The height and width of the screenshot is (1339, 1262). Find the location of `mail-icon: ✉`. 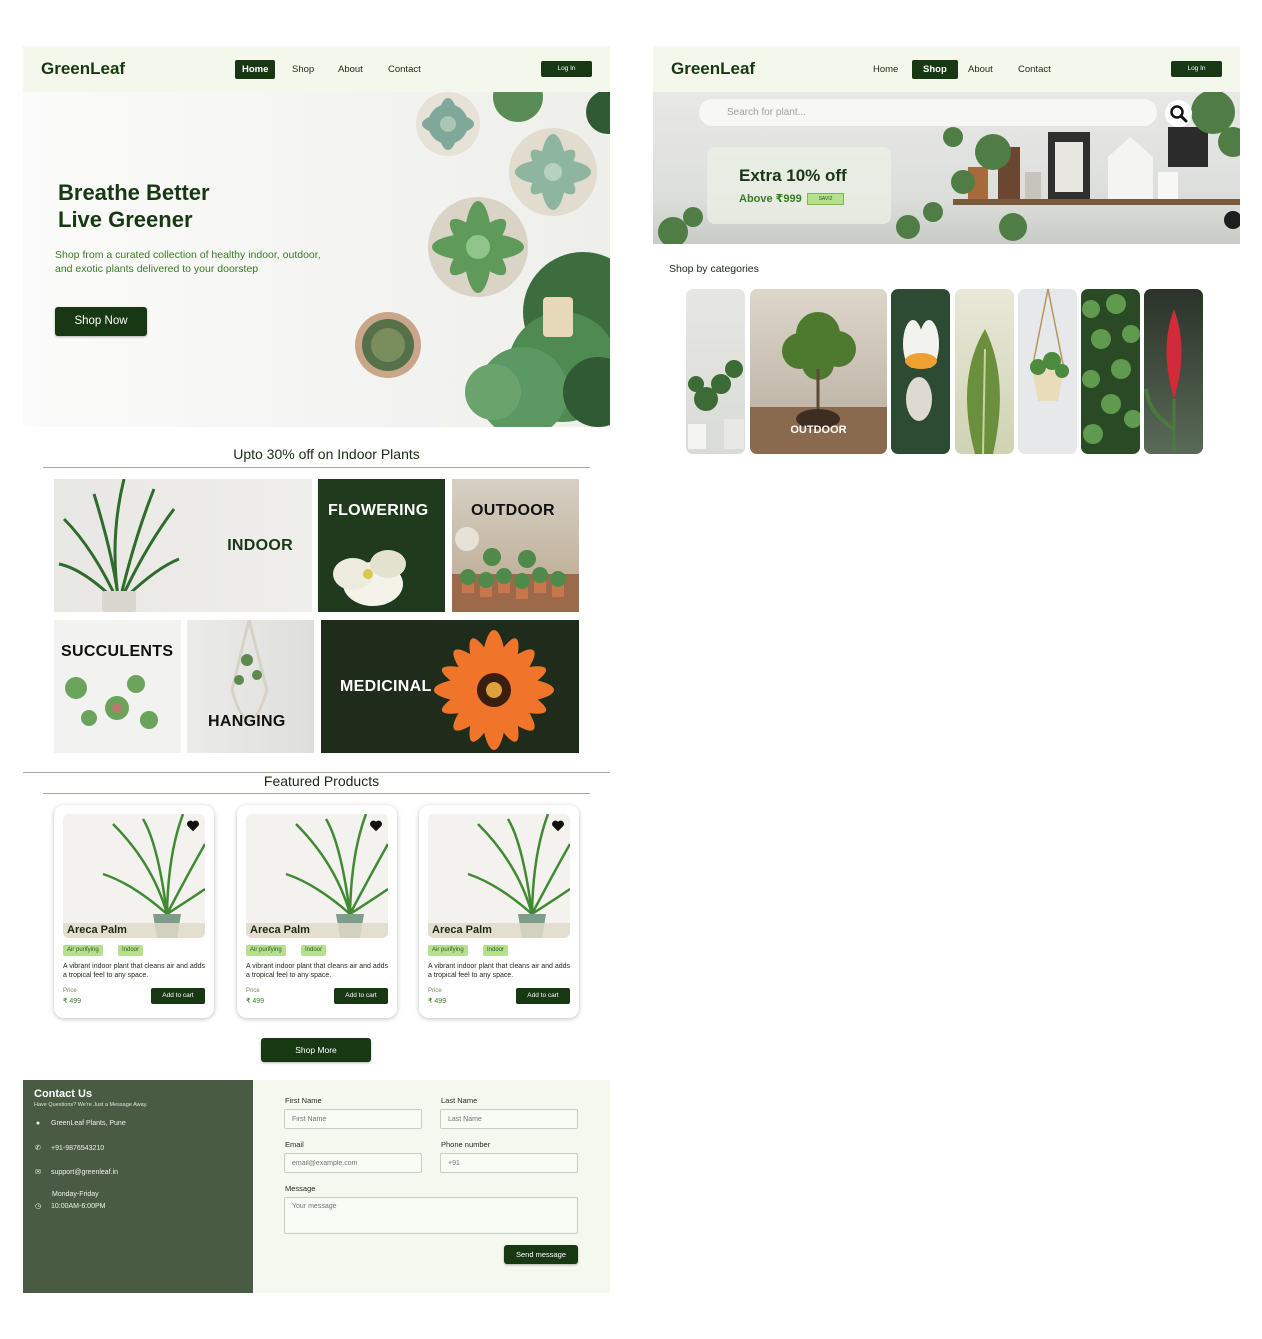

mail-icon: ✉ is located at coordinates (38, 1172).